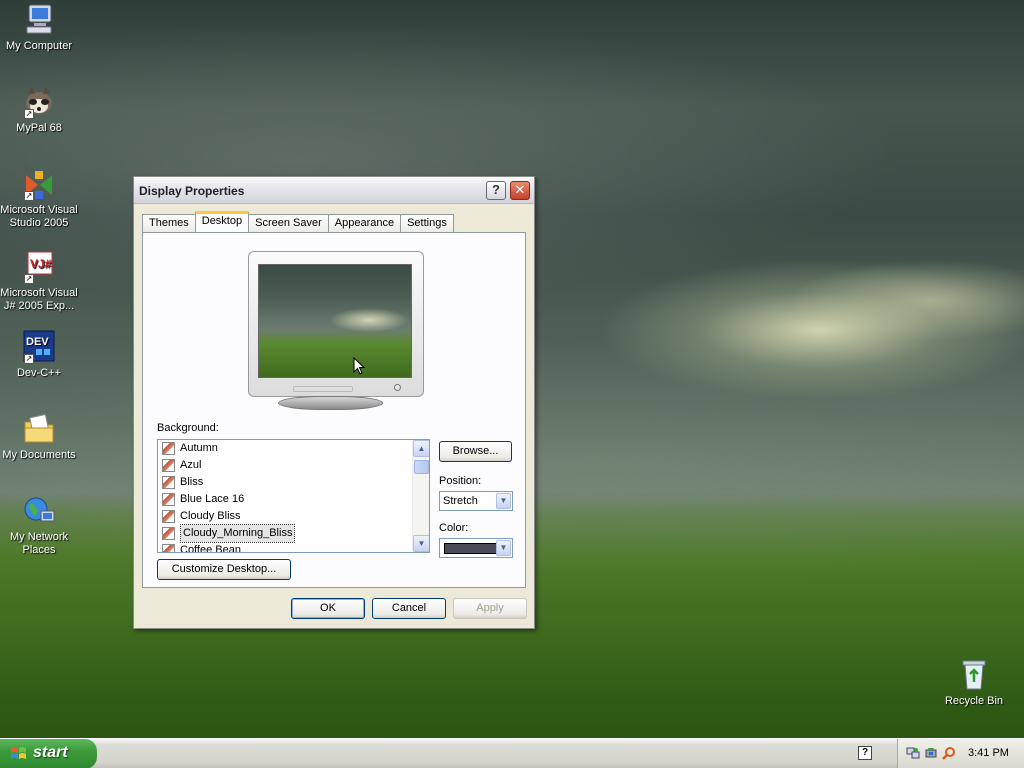  I want to click on svg-text: VJ#, so click(41, 264).